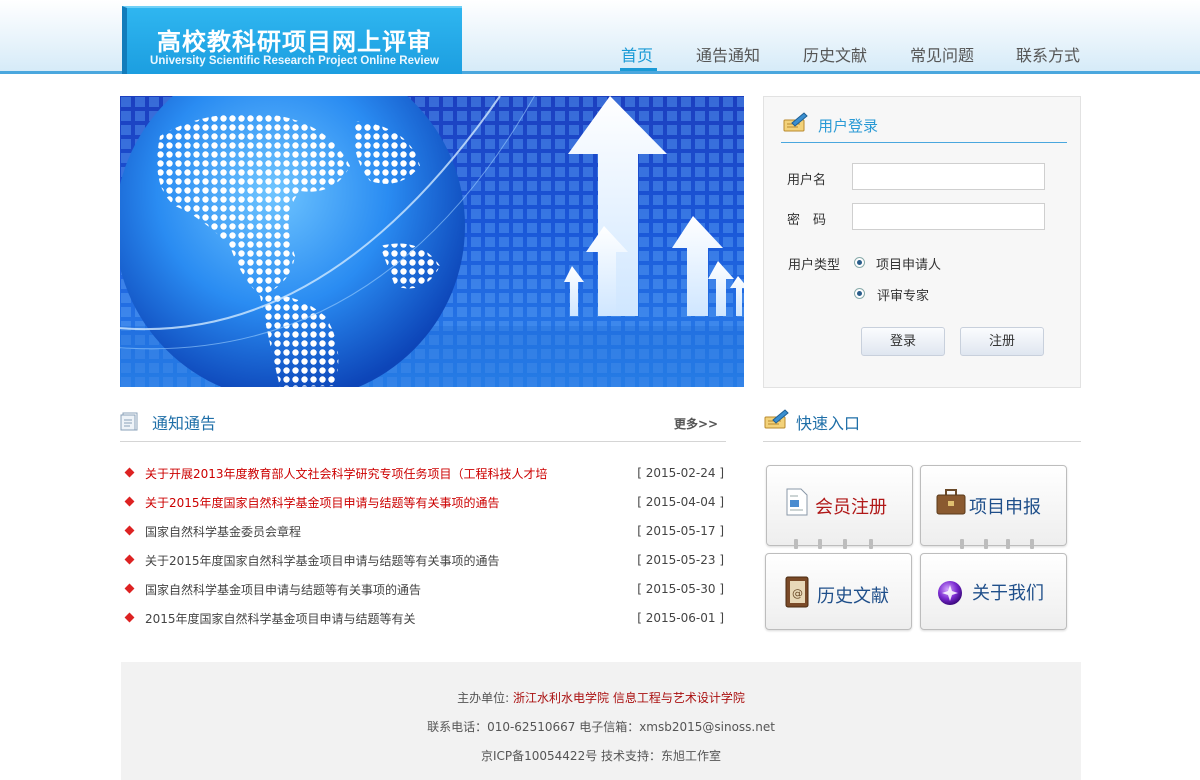  What do you see at coordinates (346, 473) in the screenshot?
I see `notice-link: 关于开展2013年度教育部人文社会科学研究专项任务项目（工程科技人才培` at bounding box center [346, 473].